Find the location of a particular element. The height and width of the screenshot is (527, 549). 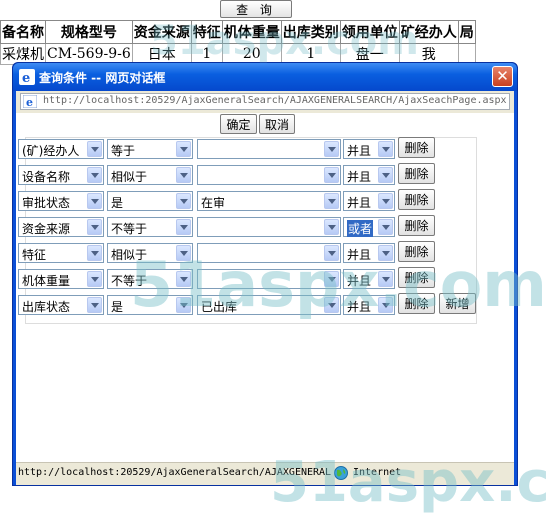

column-header: 矿经办人 is located at coordinates (428, 32).